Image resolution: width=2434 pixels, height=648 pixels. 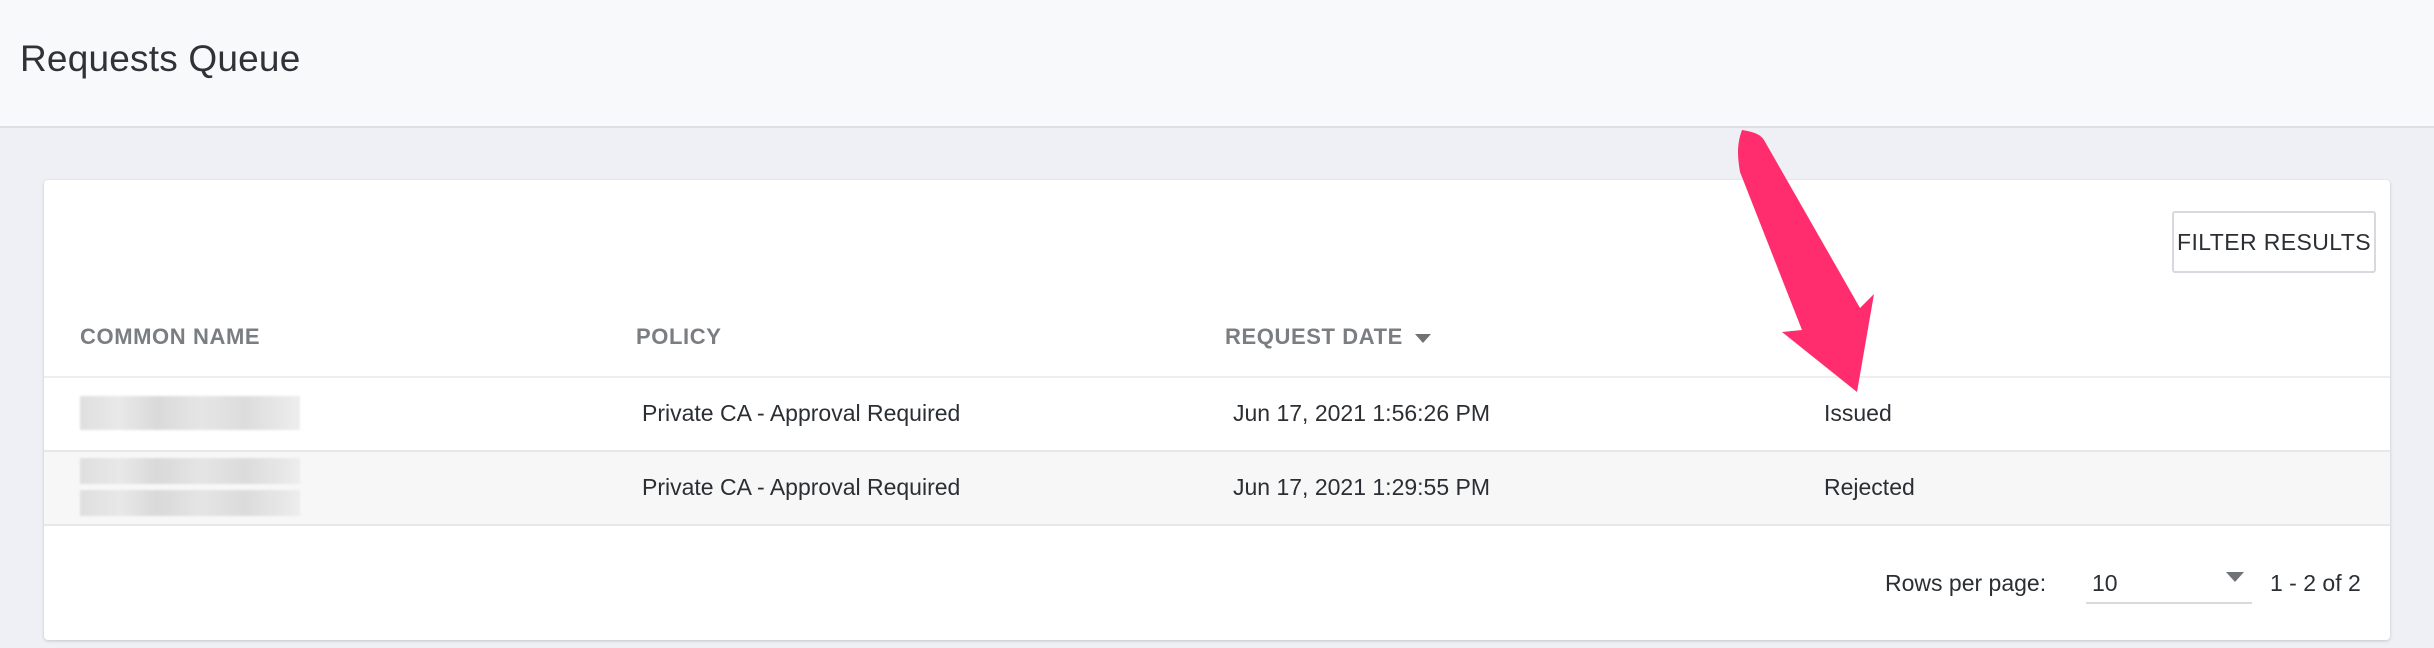 I want to click on column-header-common-name: COMMON NAME, so click(x=170, y=337).